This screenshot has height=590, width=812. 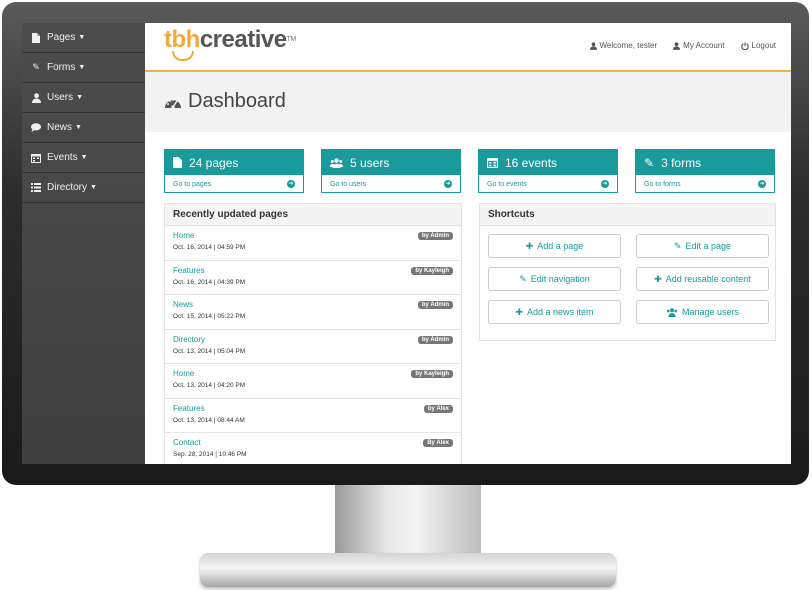 I want to click on card-link-label: Go to forms, so click(x=662, y=184).